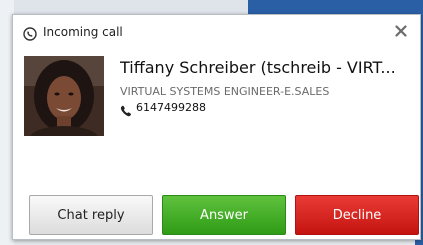 Image resolution: width=423 pixels, height=245 pixels. Describe the element at coordinates (126, 109) in the screenshot. I see `phone-icon` at that location.